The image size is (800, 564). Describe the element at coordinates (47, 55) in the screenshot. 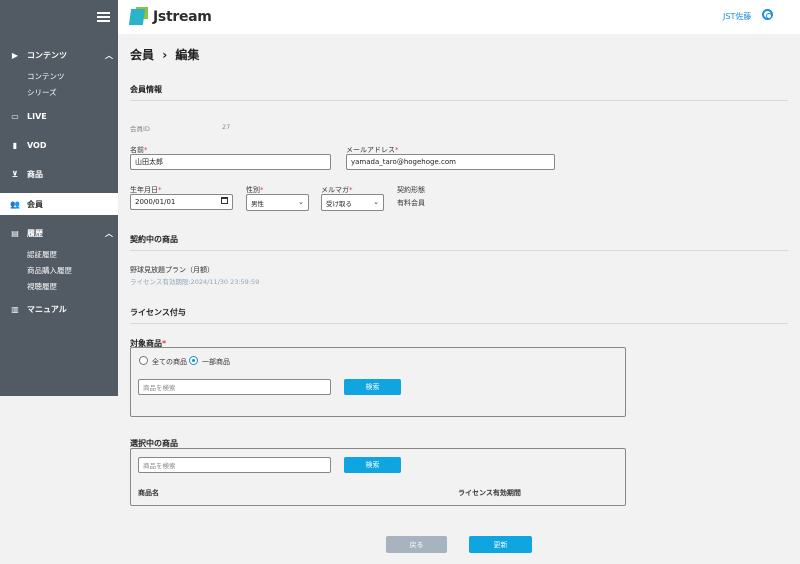

I see `sidebar-item-label: コンテンツ` at that location.